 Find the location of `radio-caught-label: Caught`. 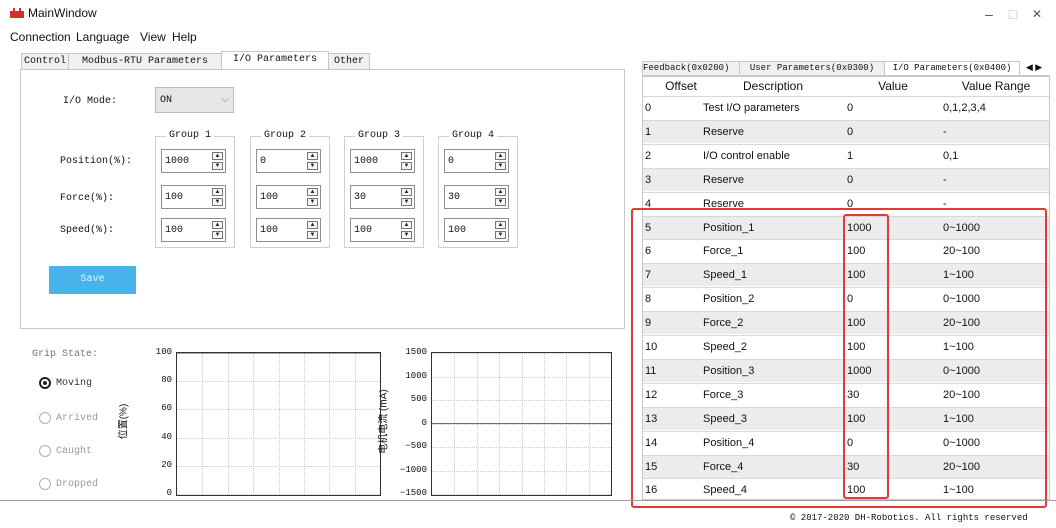

radio-caught-label: Caught is located at coordinates (74, 451).